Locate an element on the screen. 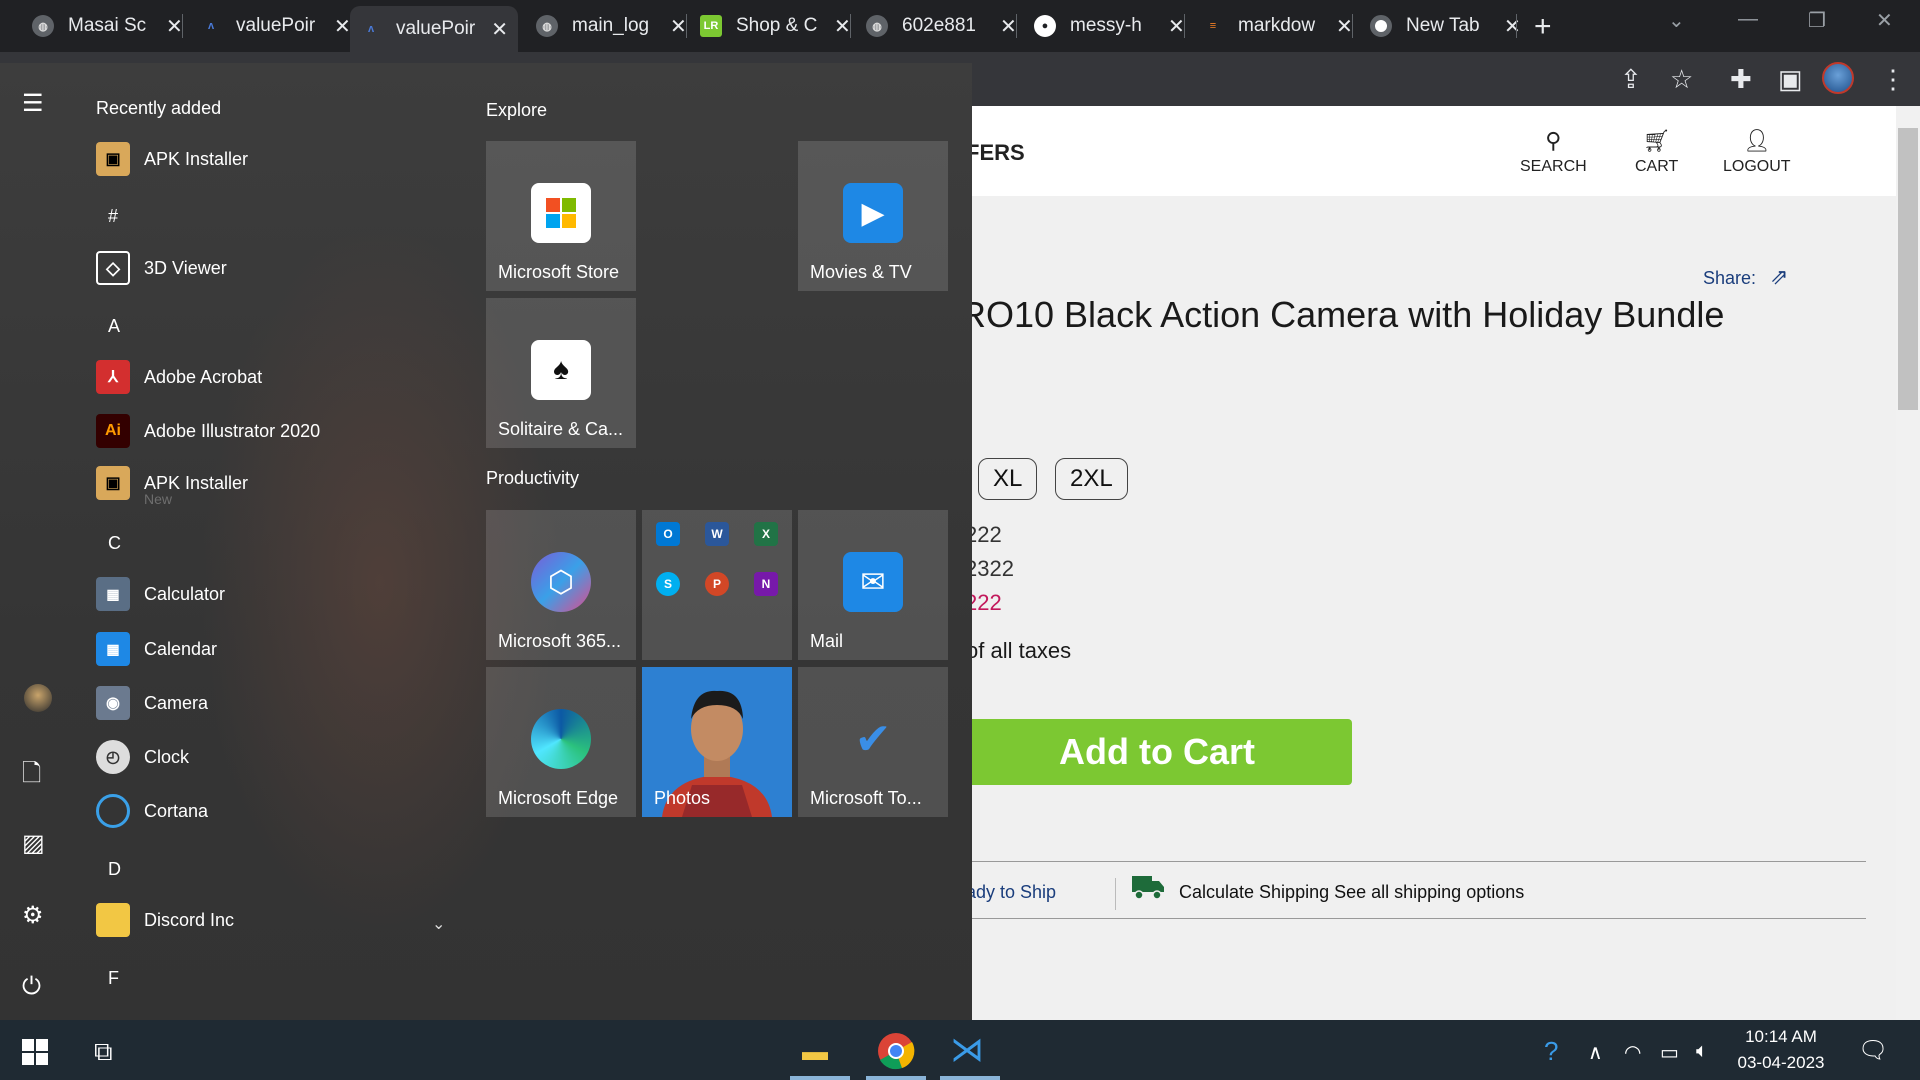 The width and height of the screenshot is (1920, 1080). browser-tab: ◍ main_log ✕ is located at coordinates (611, 26).